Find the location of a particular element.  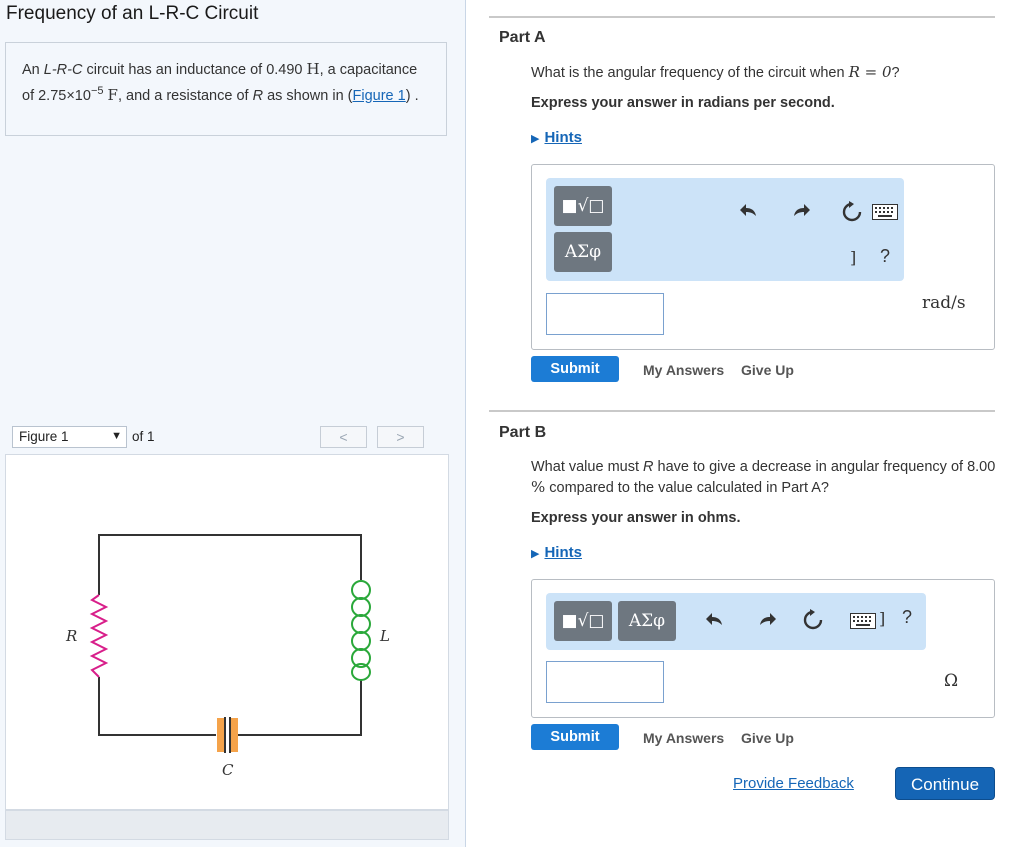

part-b-instruction: Express your answer in ohms. is located at coordinates (636, 518).